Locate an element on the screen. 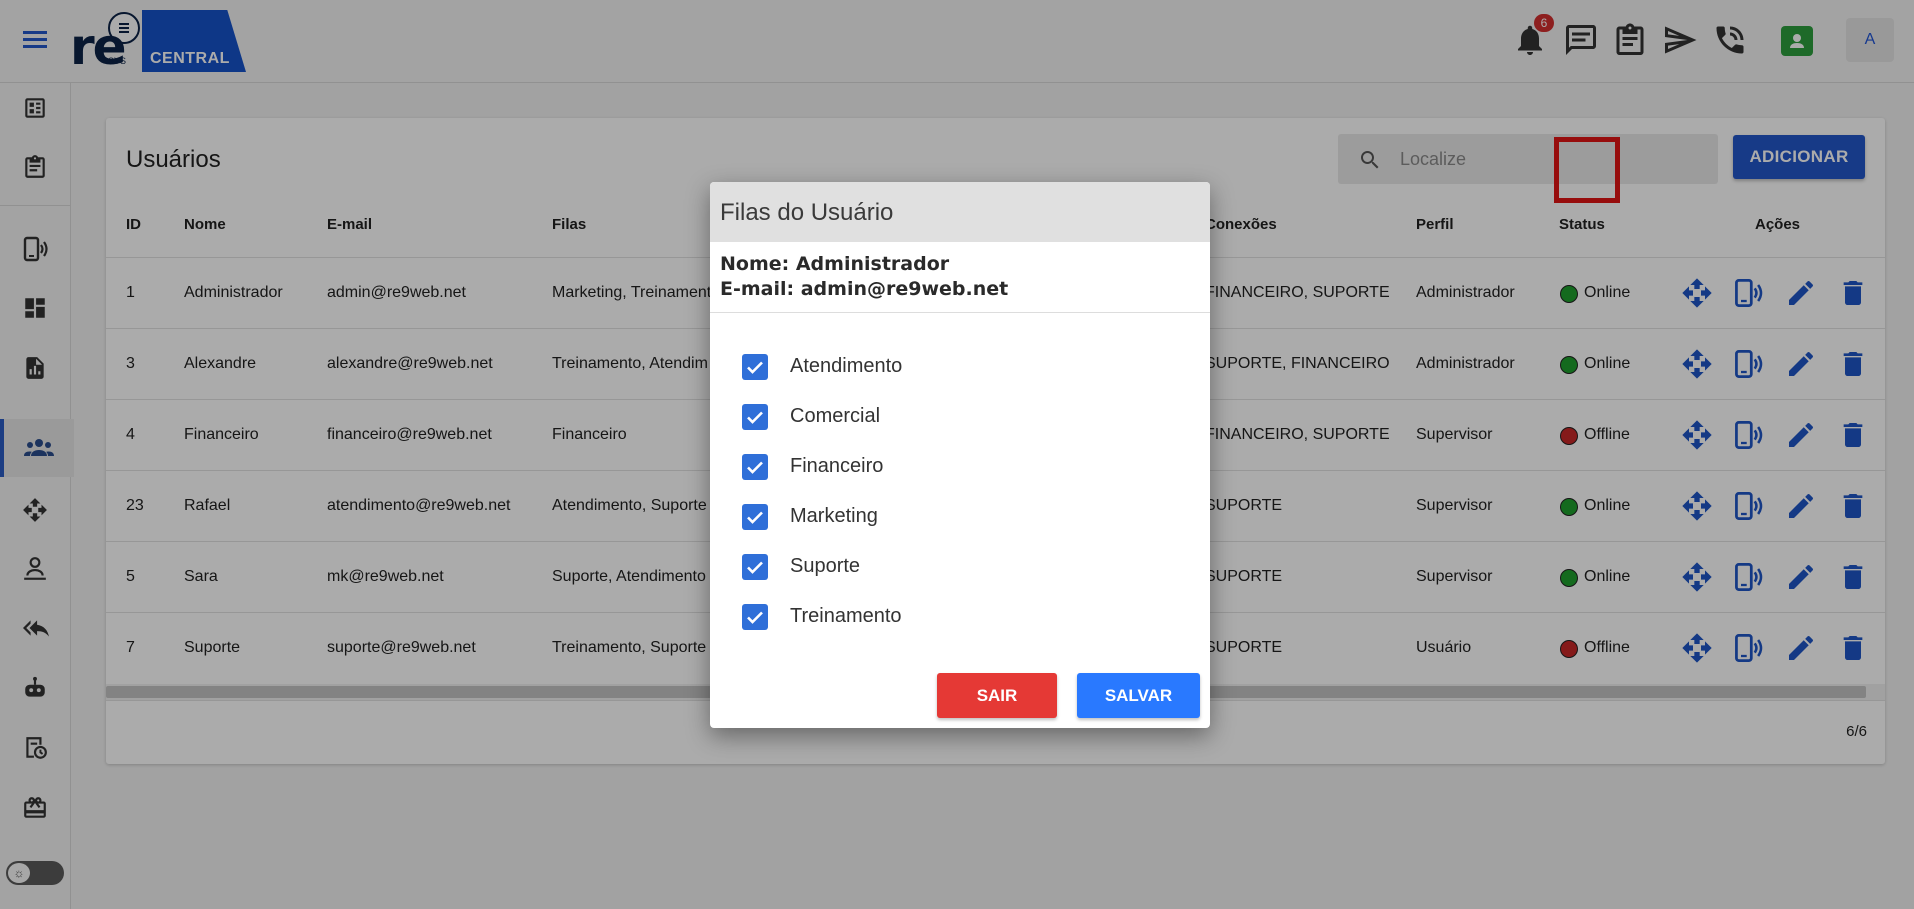  dialog-header: Filas do Usuário is located at coordinates (960, 212).